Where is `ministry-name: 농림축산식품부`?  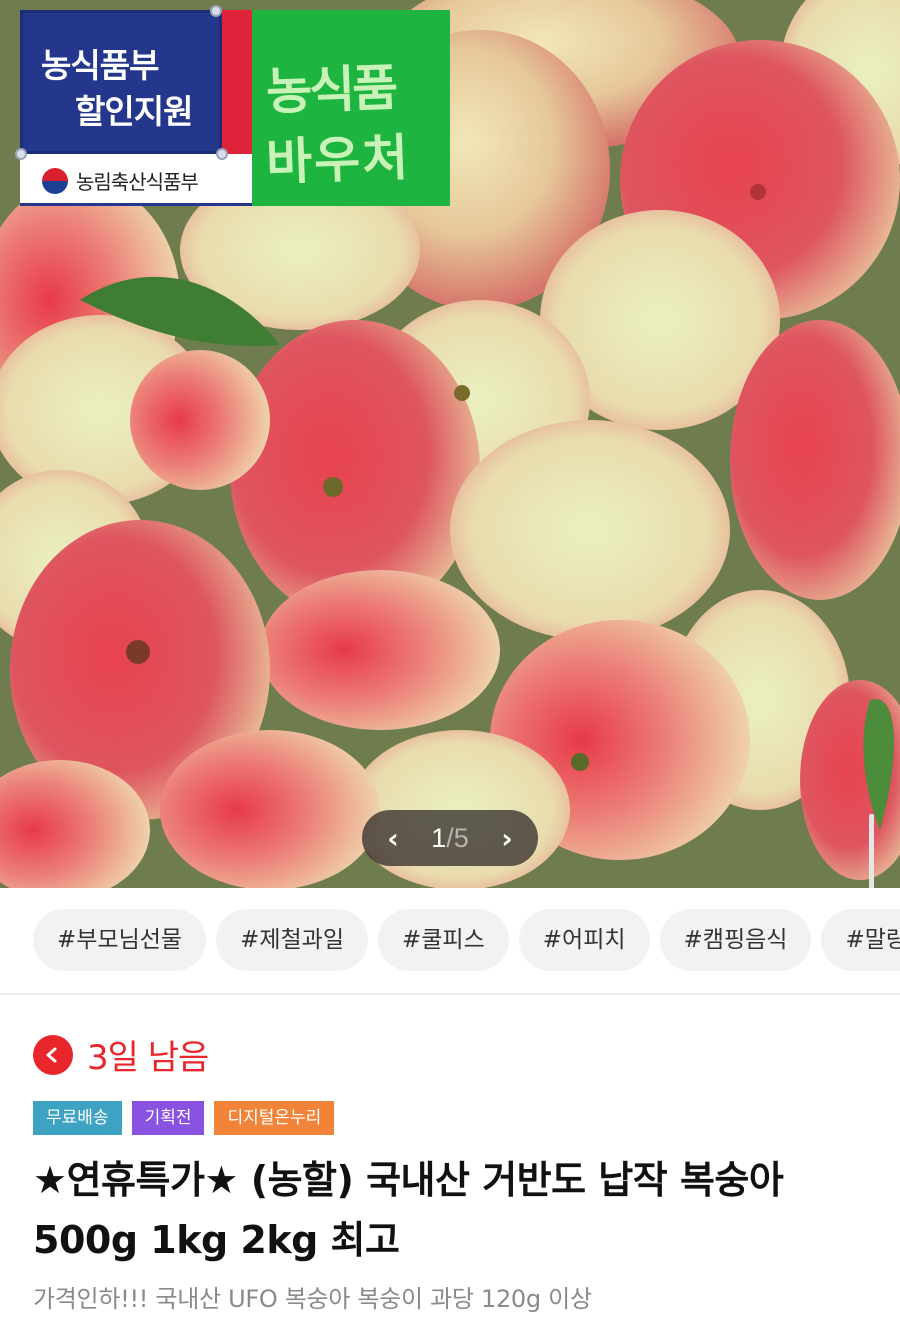 ministry-name: 농림축산식품부 is located at coordinates (137, 182).